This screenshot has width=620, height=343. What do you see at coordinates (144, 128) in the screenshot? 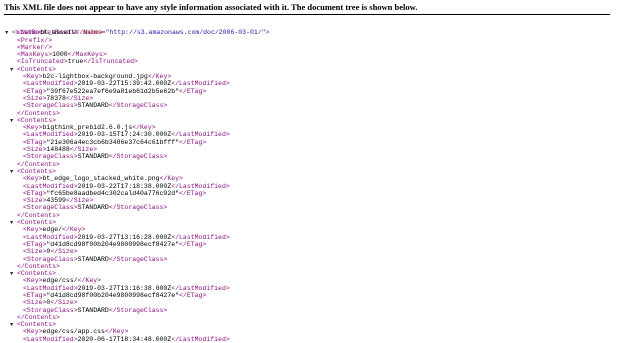
I see `contents-1-field-0-close-tag: </Key>` at bounding box center [144, 128].